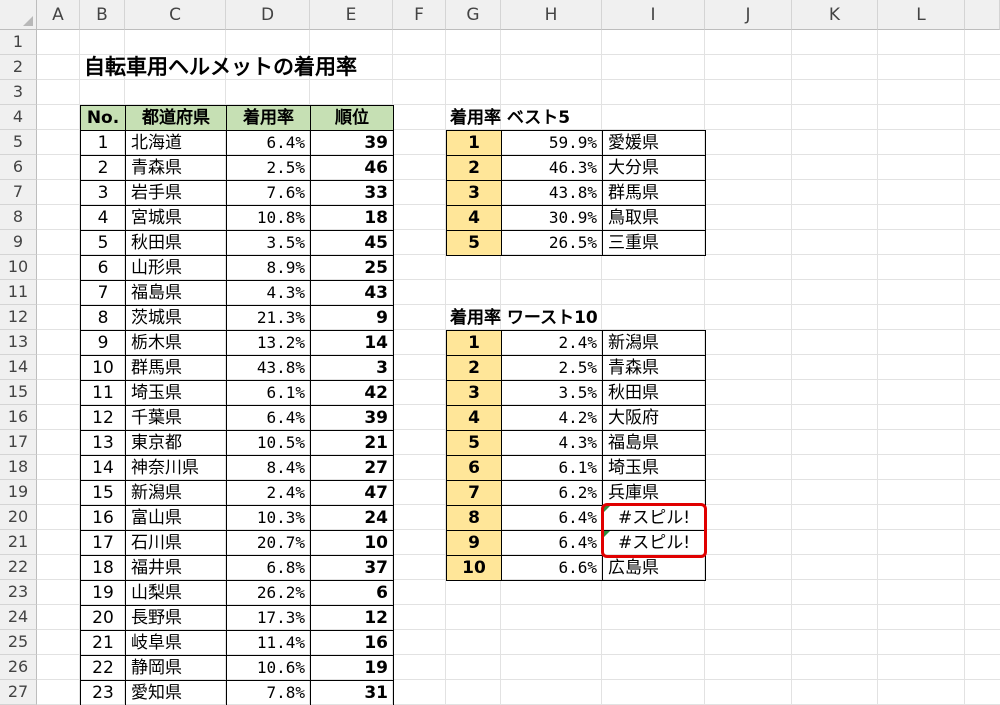  Describe the element at coordinates (58, 15) in the screenshot. I see `column-header-a: A` at that location.